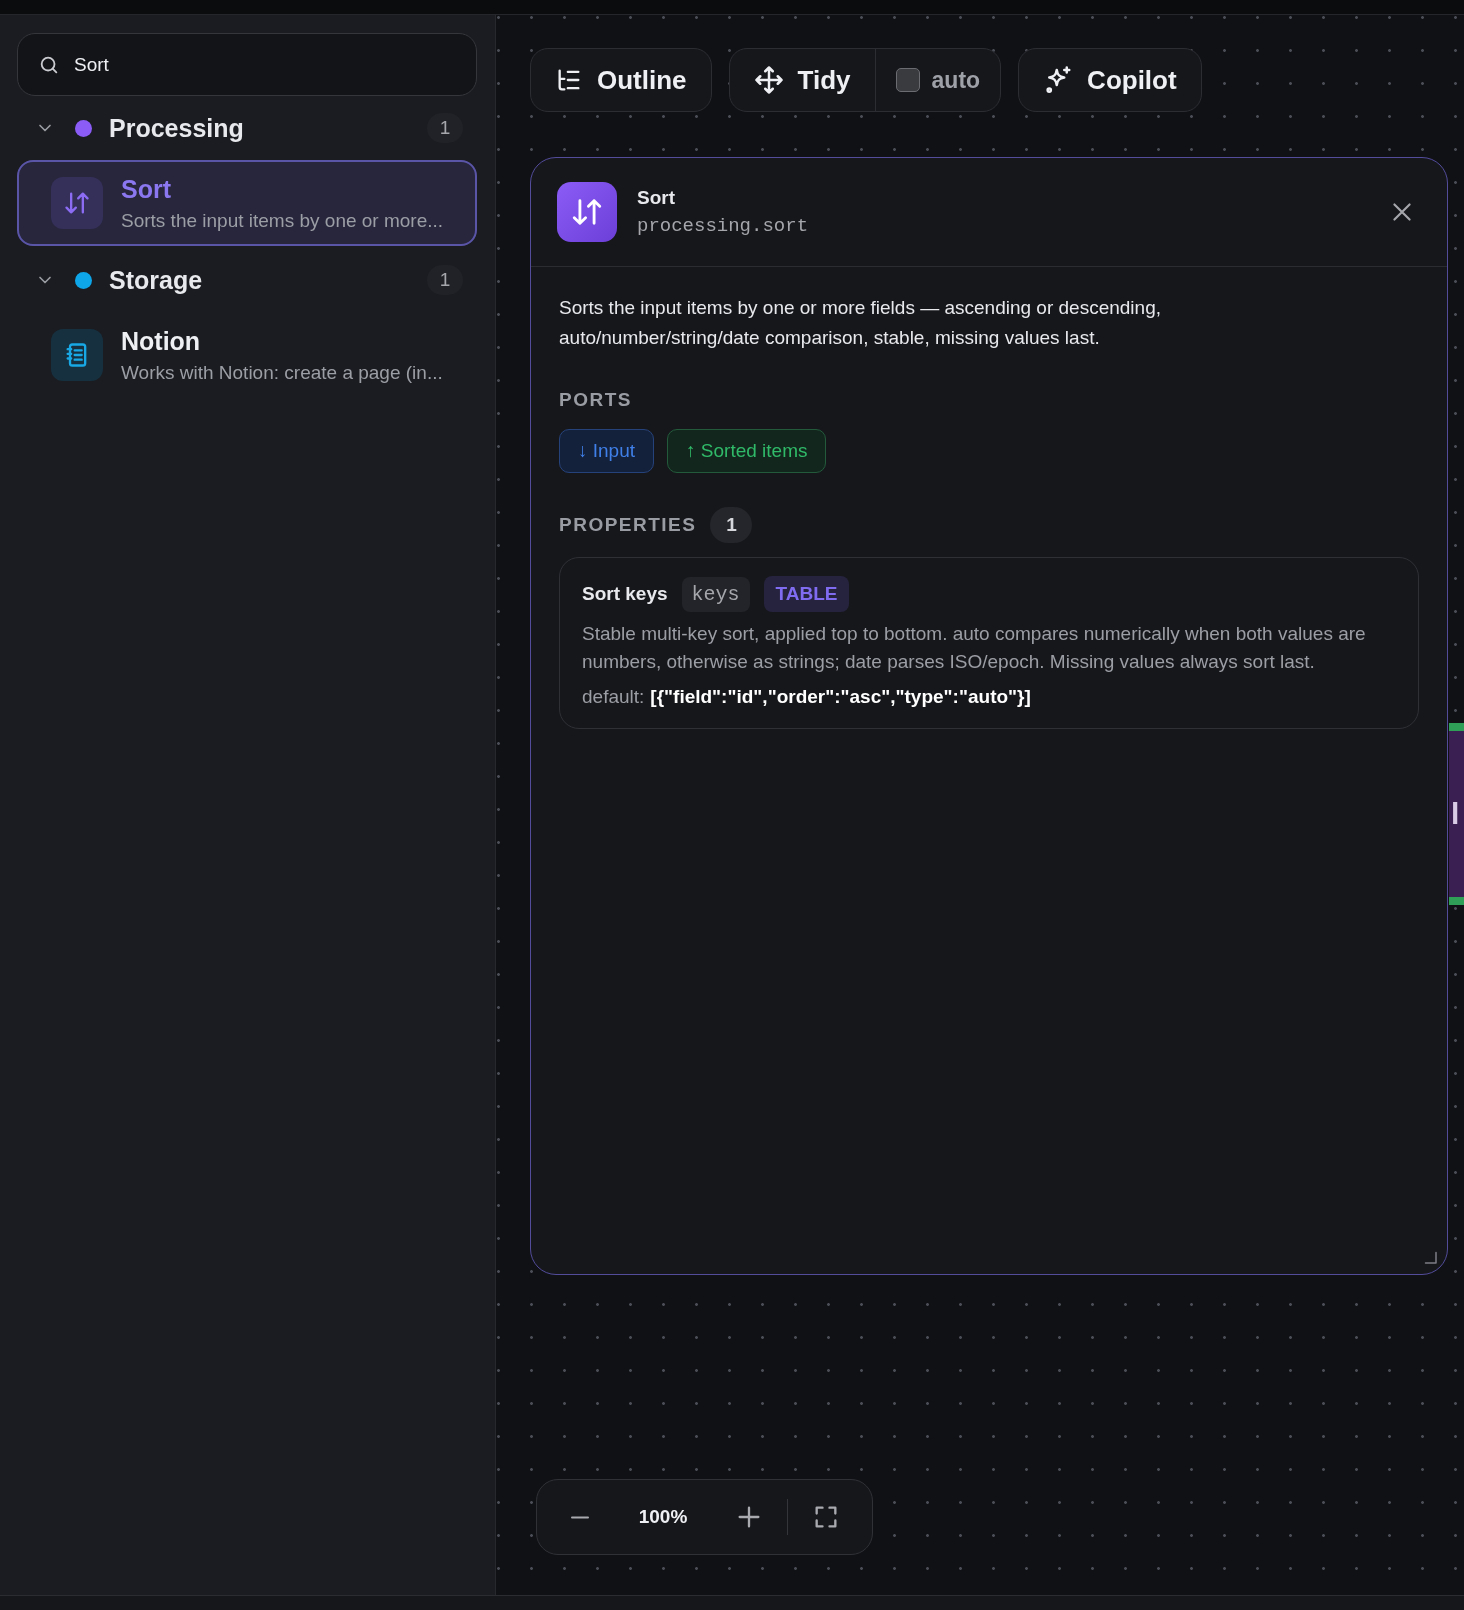 The image size is (1464, 1610). I want to click on port-chip: ↑ Sorted items, so click(747, 451).